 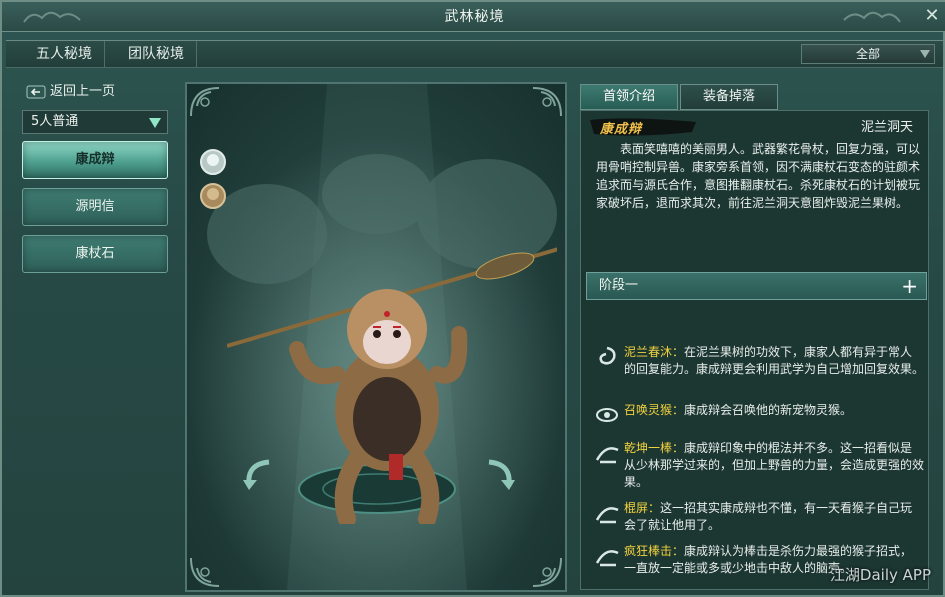 What do you see at coordinates (909, 286) in the screenshot?
I see `expand-plus-icon: +` at bounding box center [909, 286].